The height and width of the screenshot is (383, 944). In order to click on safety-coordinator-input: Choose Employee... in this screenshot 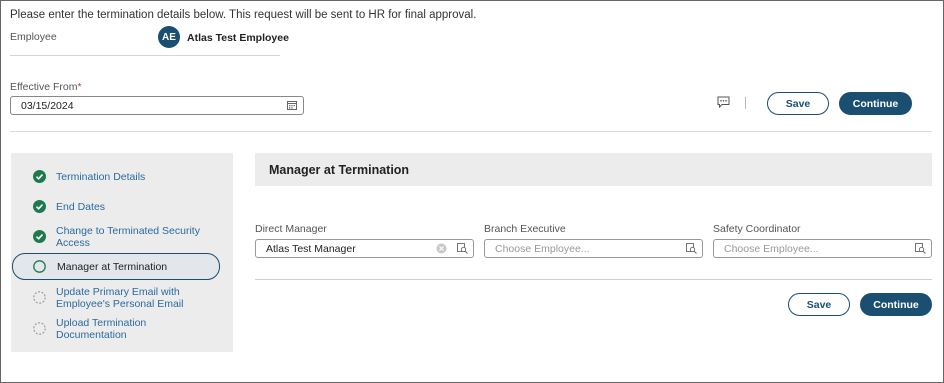, I will do `click(822, 248)`.